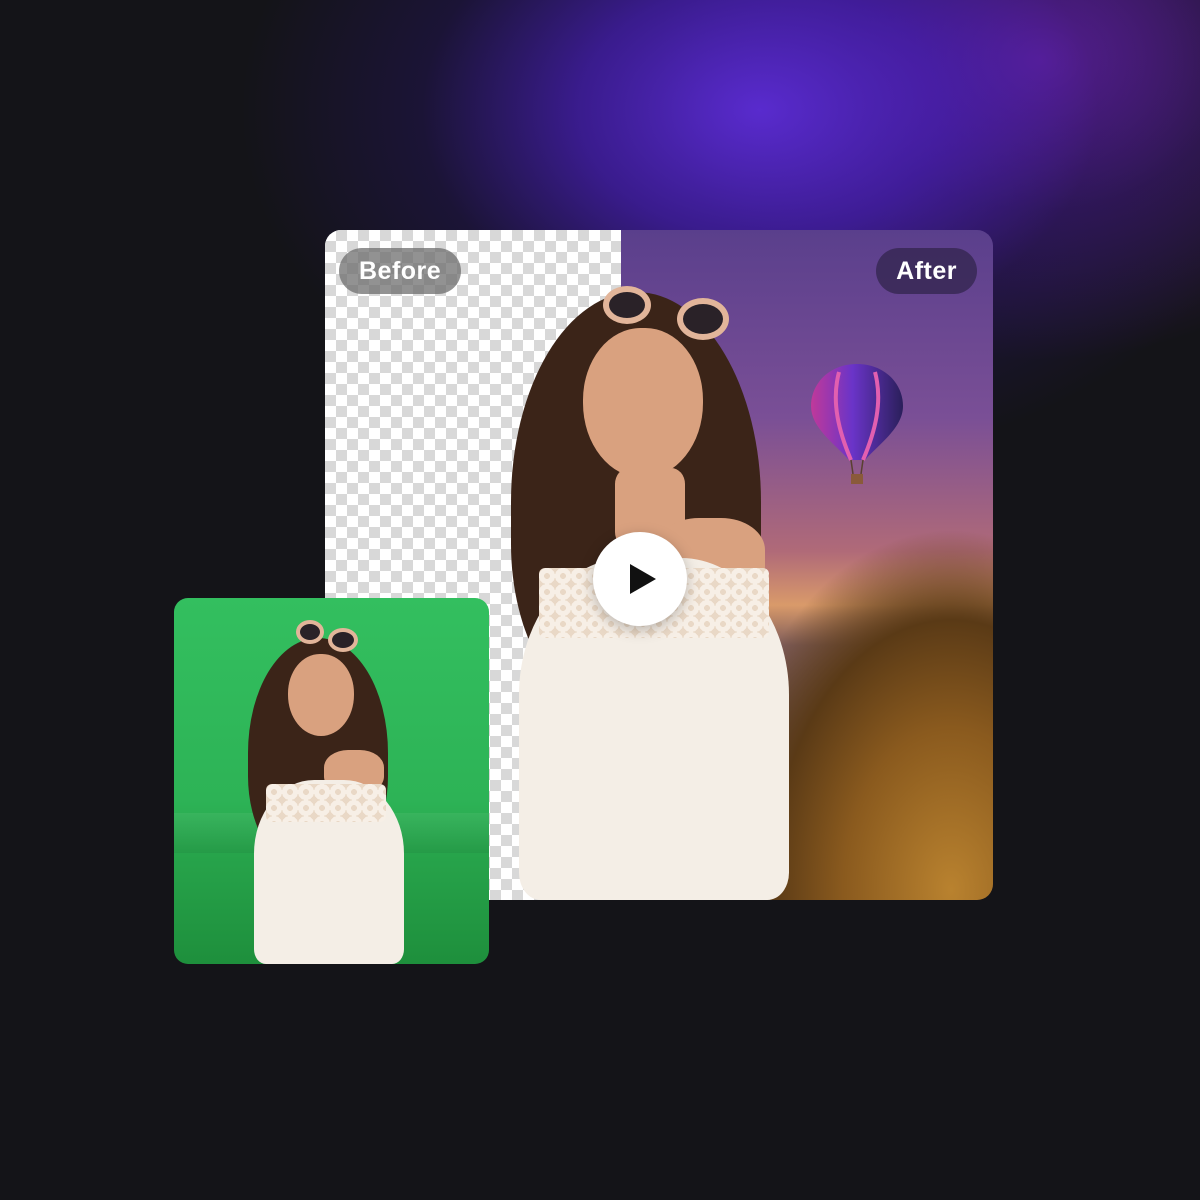 The height and width of the screenshot is (1200, 1200). I want to click on after-label: After, so click(926, 271).